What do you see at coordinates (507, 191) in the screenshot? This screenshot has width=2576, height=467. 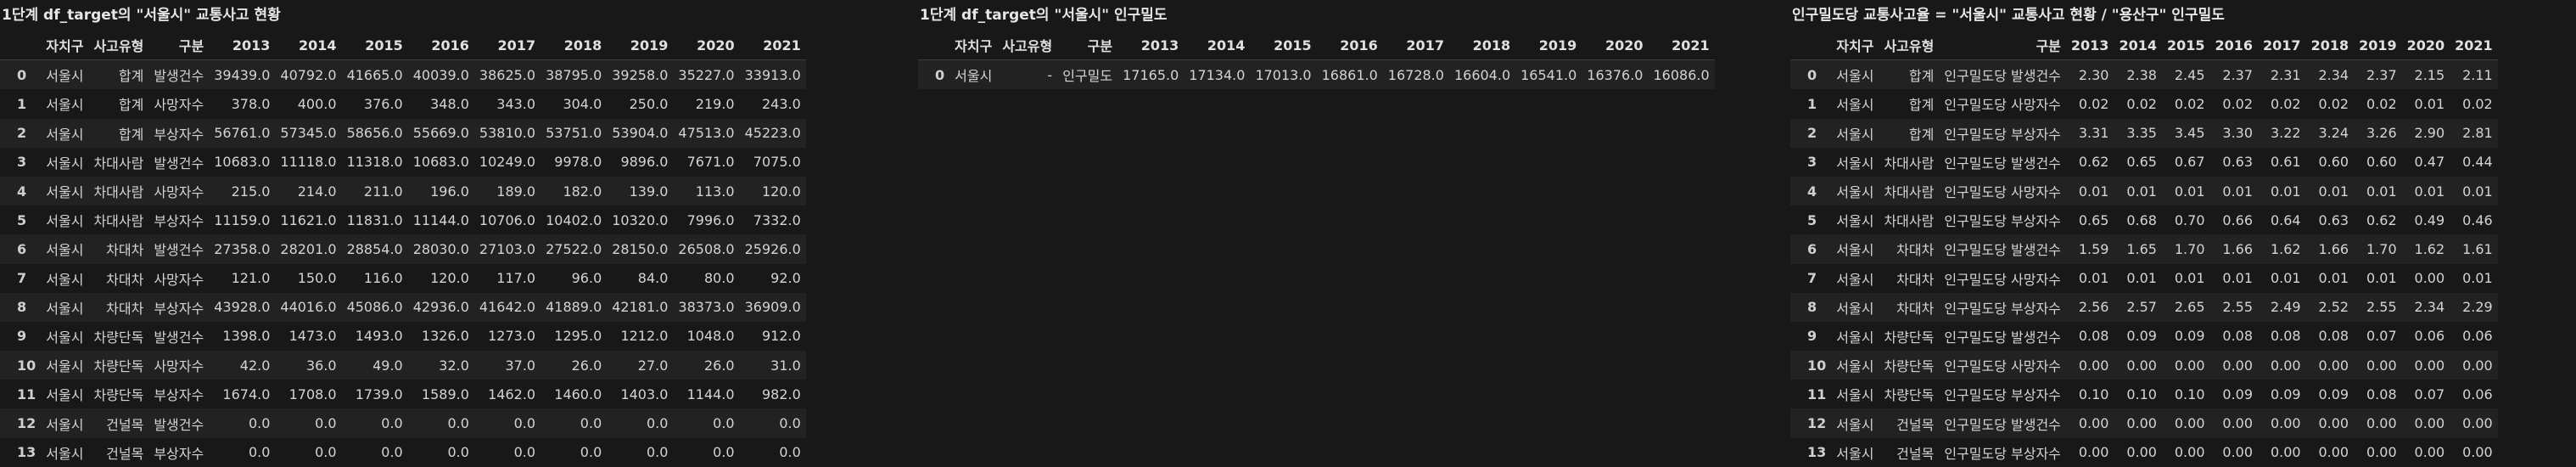 I see `table-cell: 189.0` at bounding box center [507, 191].